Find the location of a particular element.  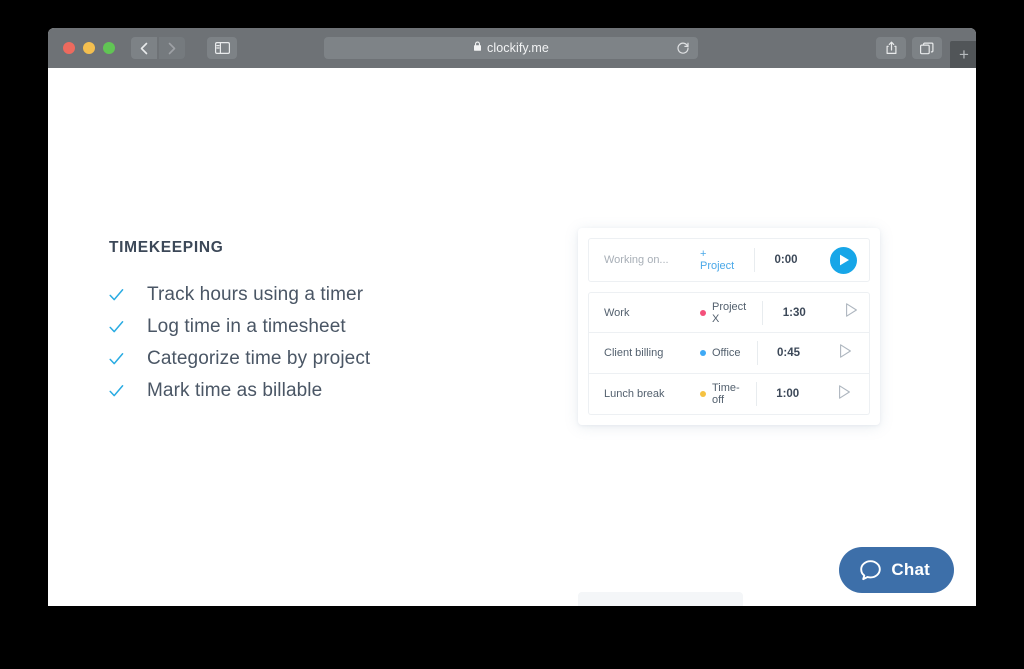

new-tab-label: + is located at coordinates (964, 54).